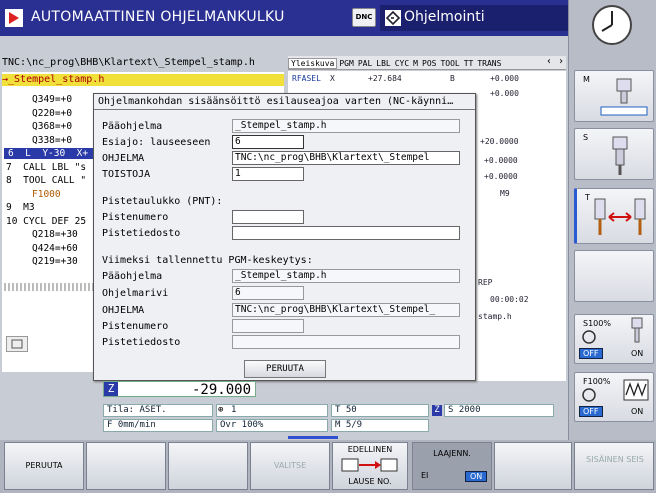  What do you see at coordinates (614, 216) in the screenshot?
I see `t-function-softkey: T` at bounding box center [614, 216].